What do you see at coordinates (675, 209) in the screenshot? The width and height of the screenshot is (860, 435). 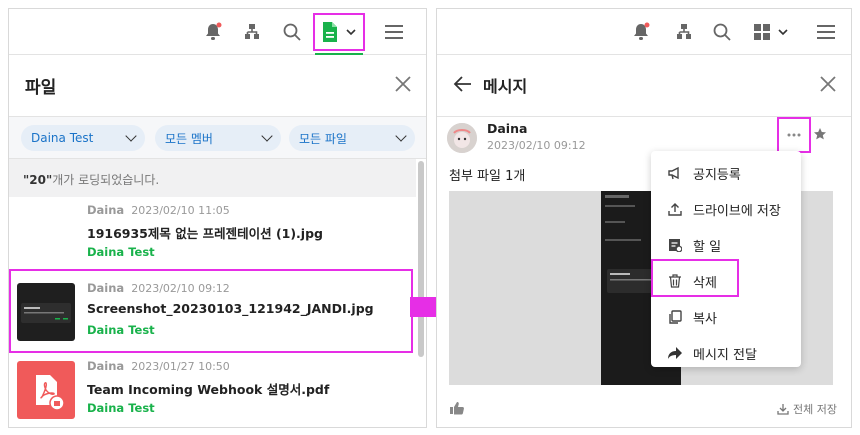 I see `upload-icon` at bounding box center [675, 209].